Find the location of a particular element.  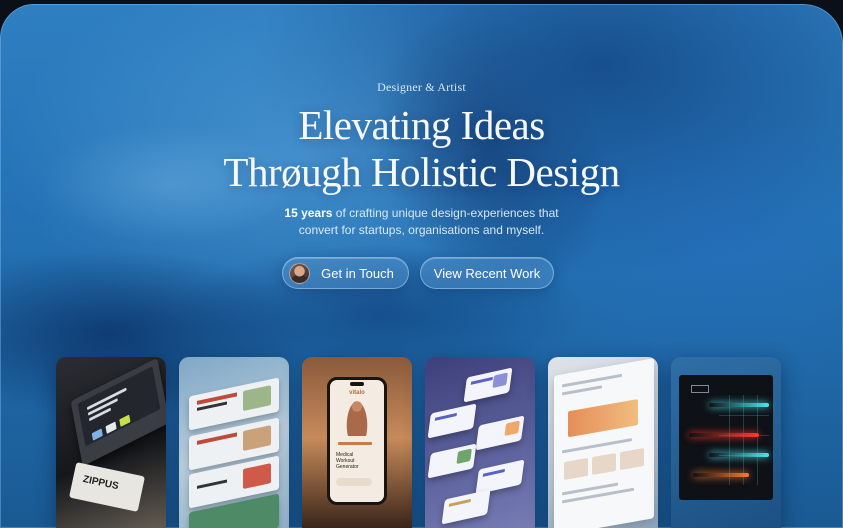

phone-mockup: vitalo Medical Workout Generator is located at coordinates (357, 441).